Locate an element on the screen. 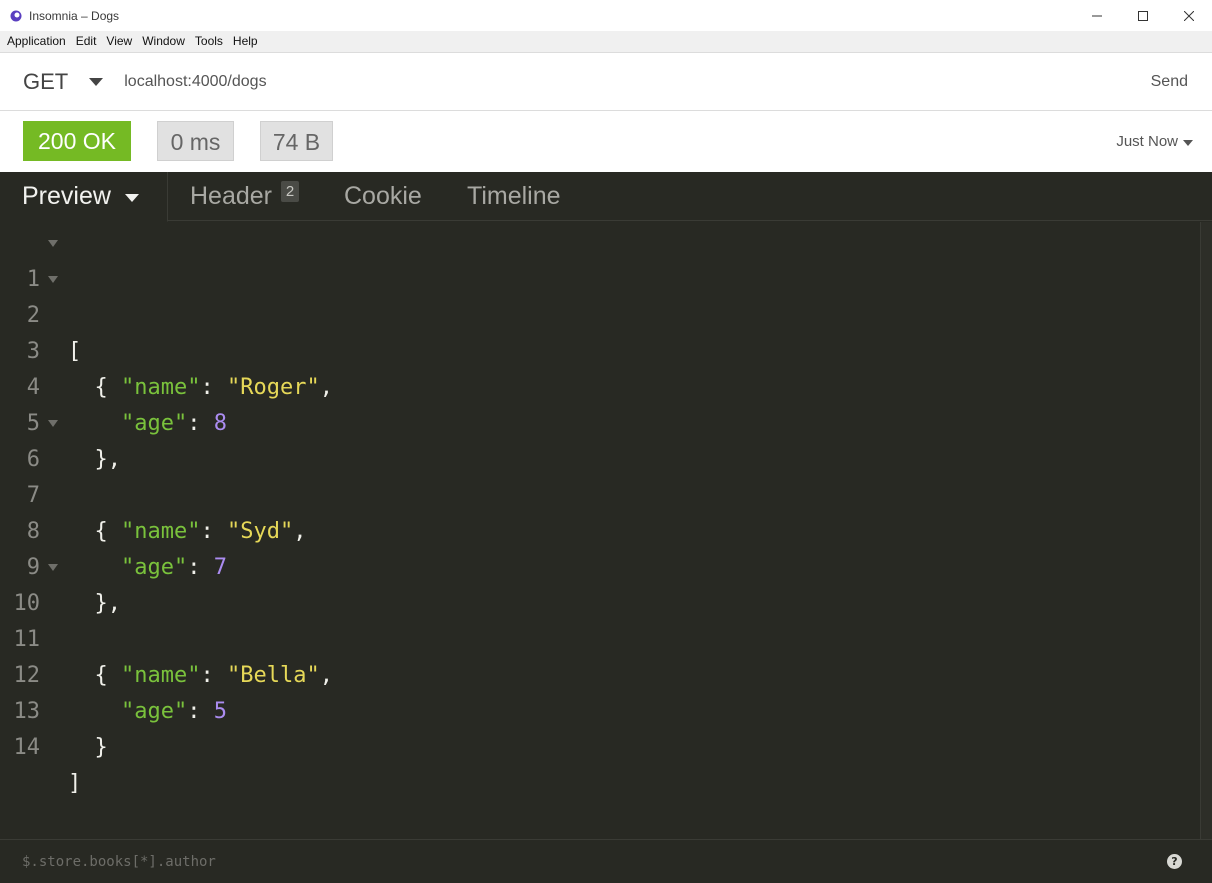 The width and height of the screenshot is (1212, 883). response-filter-bar: ? is located at coordinates (606, 861).